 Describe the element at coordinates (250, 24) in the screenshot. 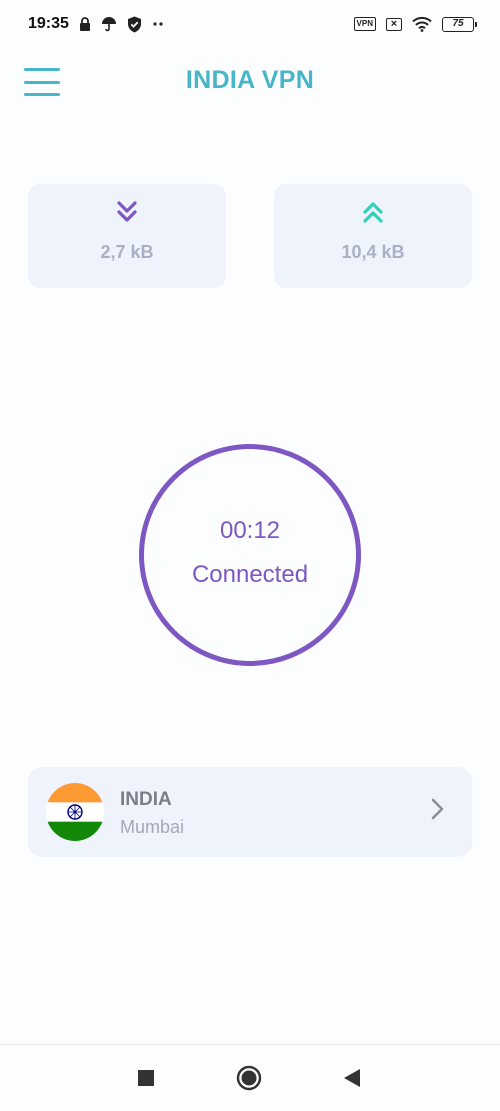

I see `status-bar: 19:35 VPN × 75` at that location.